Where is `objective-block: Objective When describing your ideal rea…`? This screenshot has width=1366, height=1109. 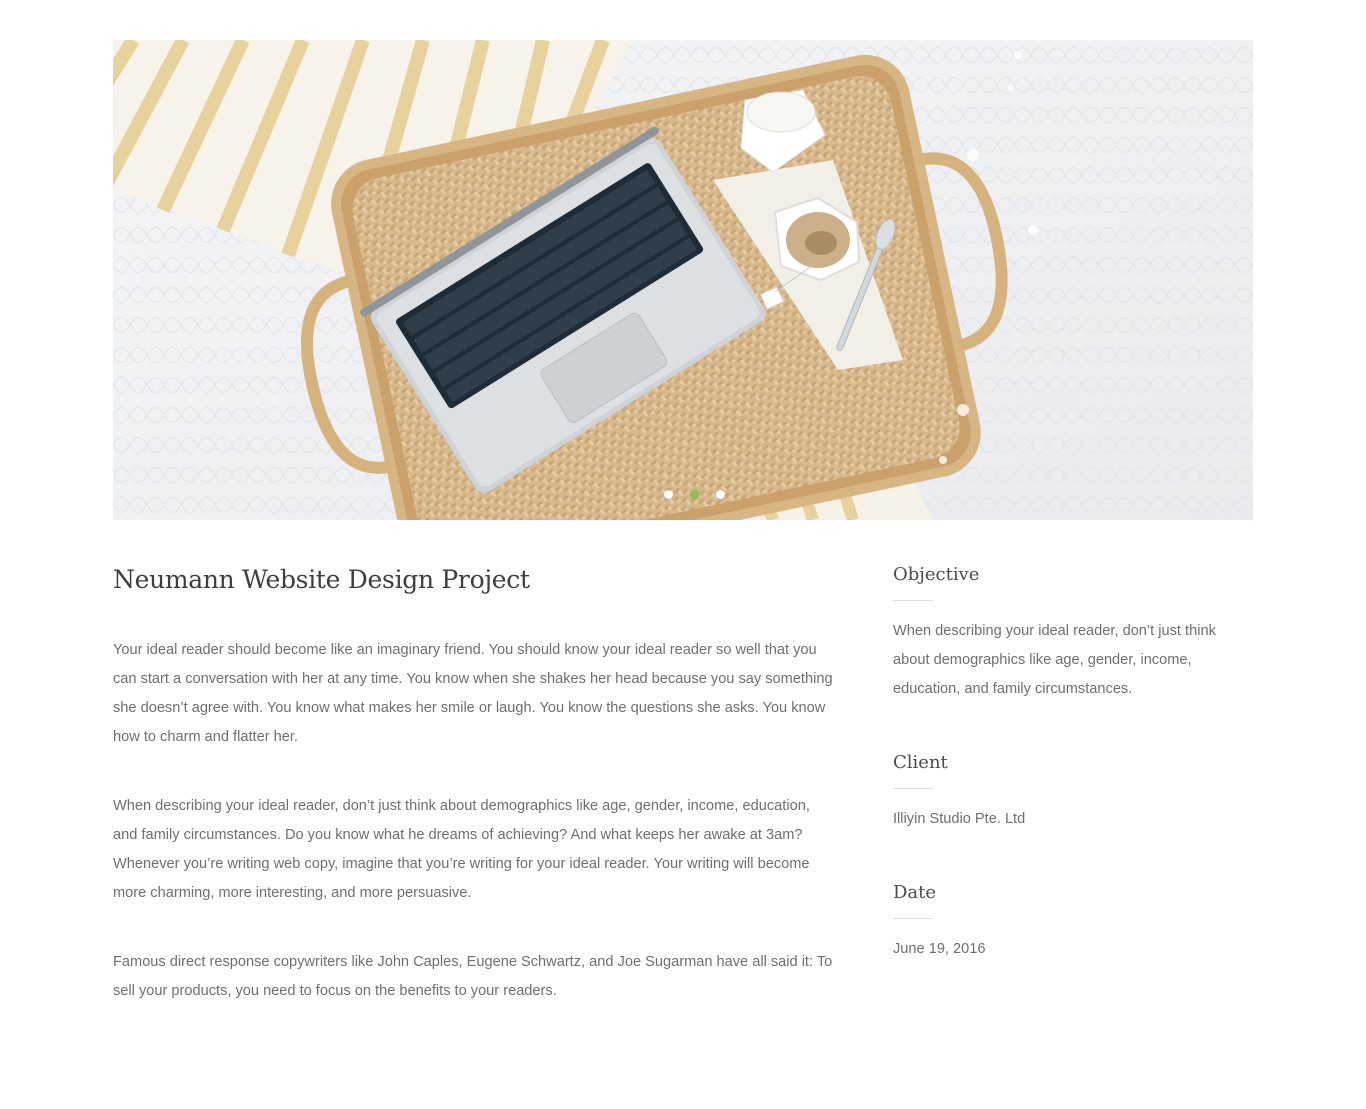 objective-block: Objective When describing your ideal rea… is located at coordinates (1073, 632).